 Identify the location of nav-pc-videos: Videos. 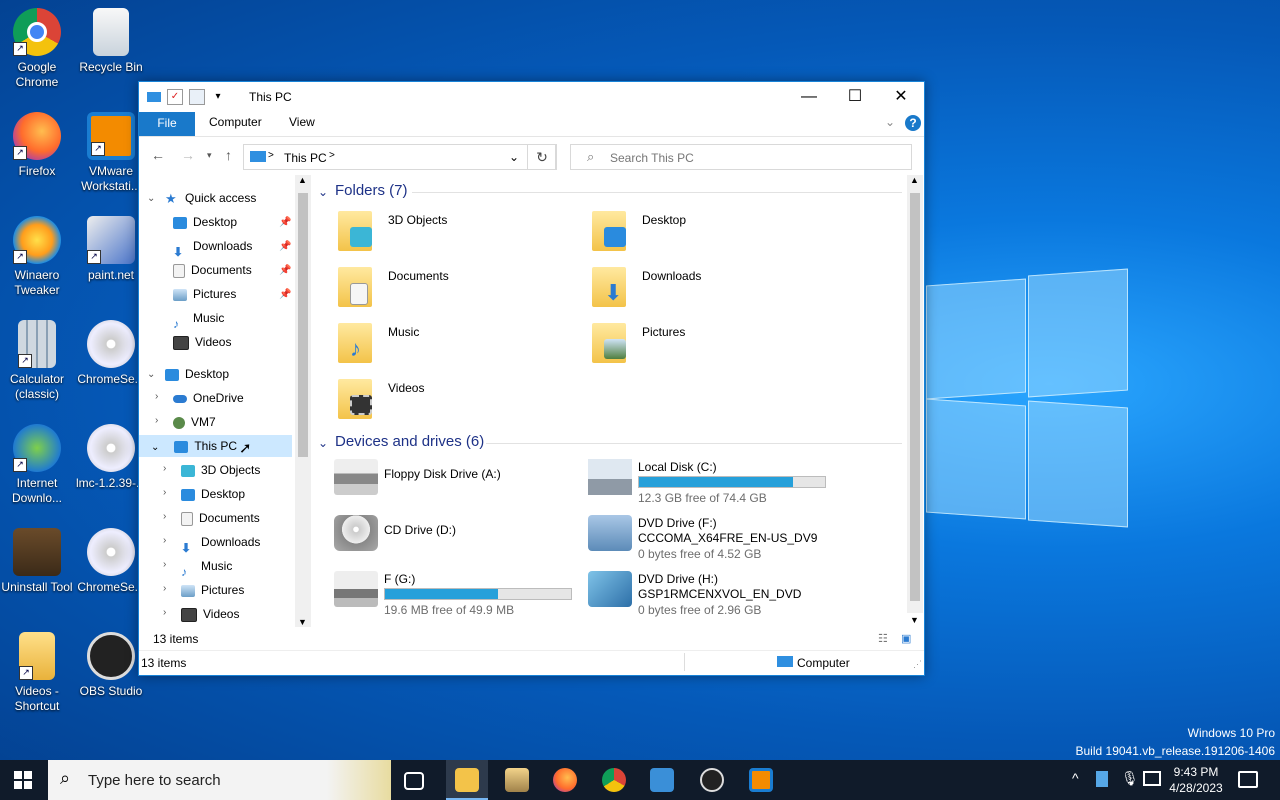
(210, 614).